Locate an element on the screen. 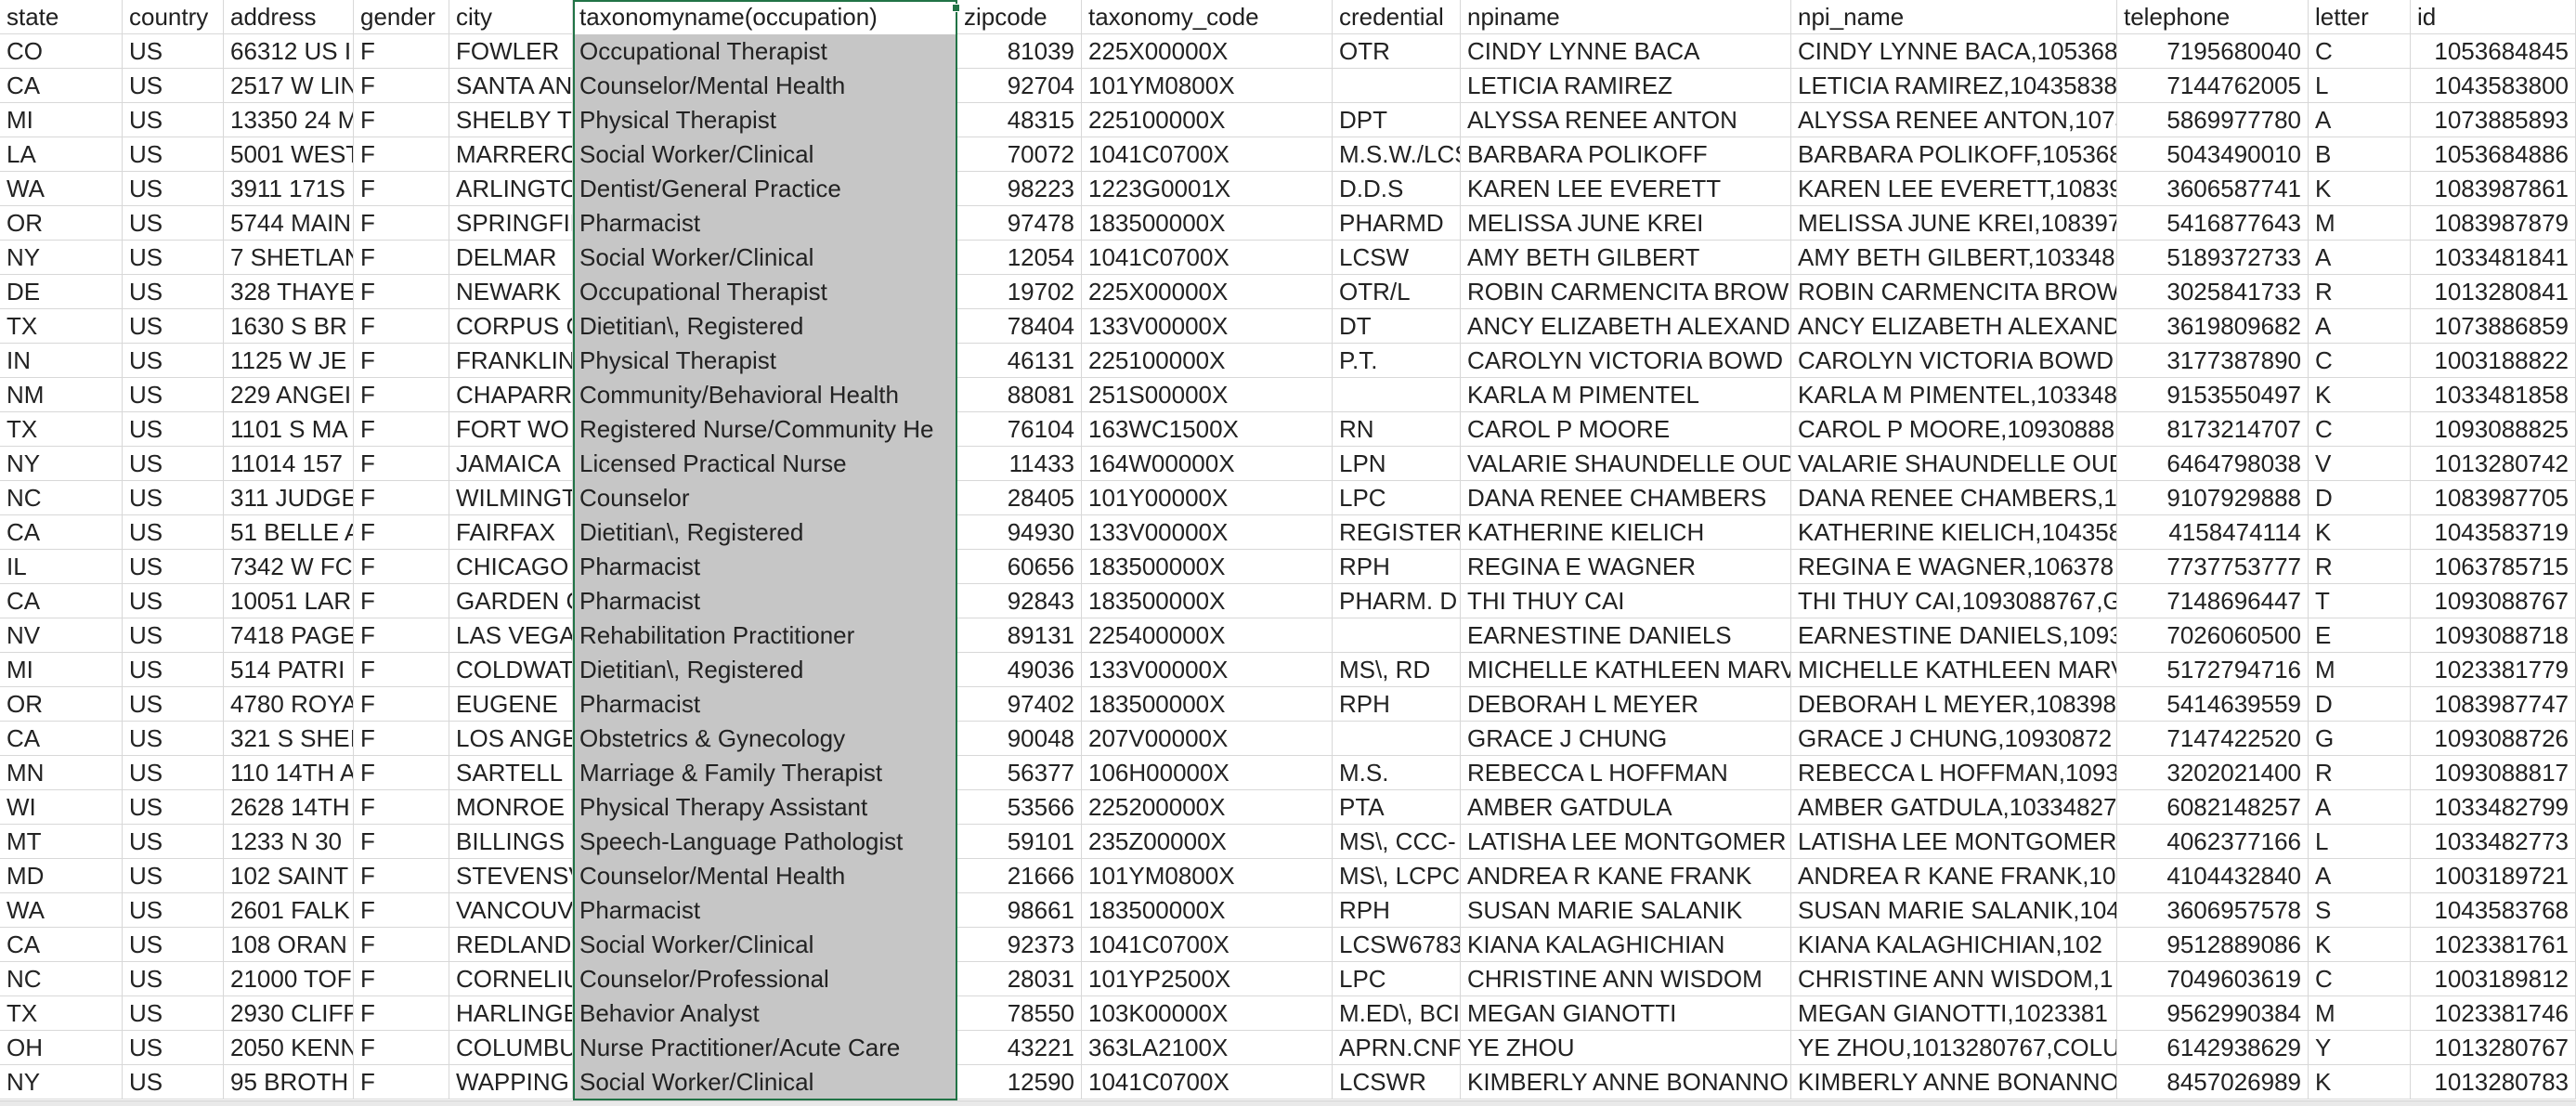 The height and width of the screenshot is (1106, 2576). table-cell: OR is located at coordinates (62, 223).